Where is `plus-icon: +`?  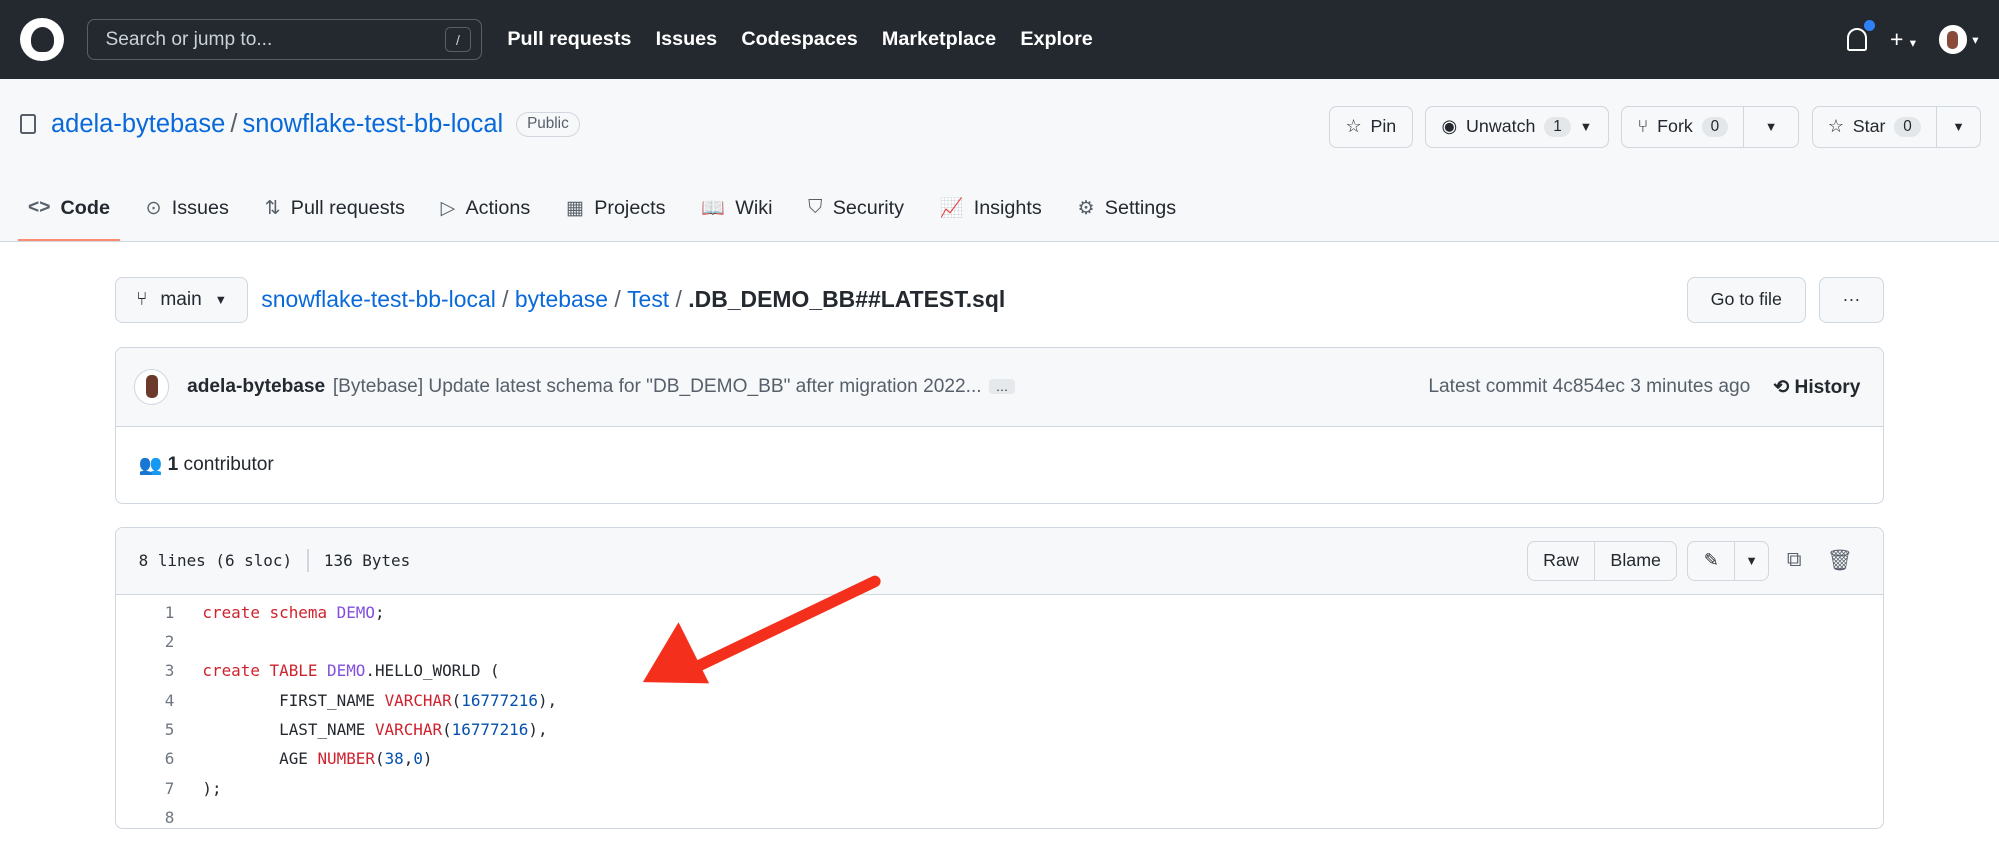
plus-icon: + is located at coordinates (1896, 39).